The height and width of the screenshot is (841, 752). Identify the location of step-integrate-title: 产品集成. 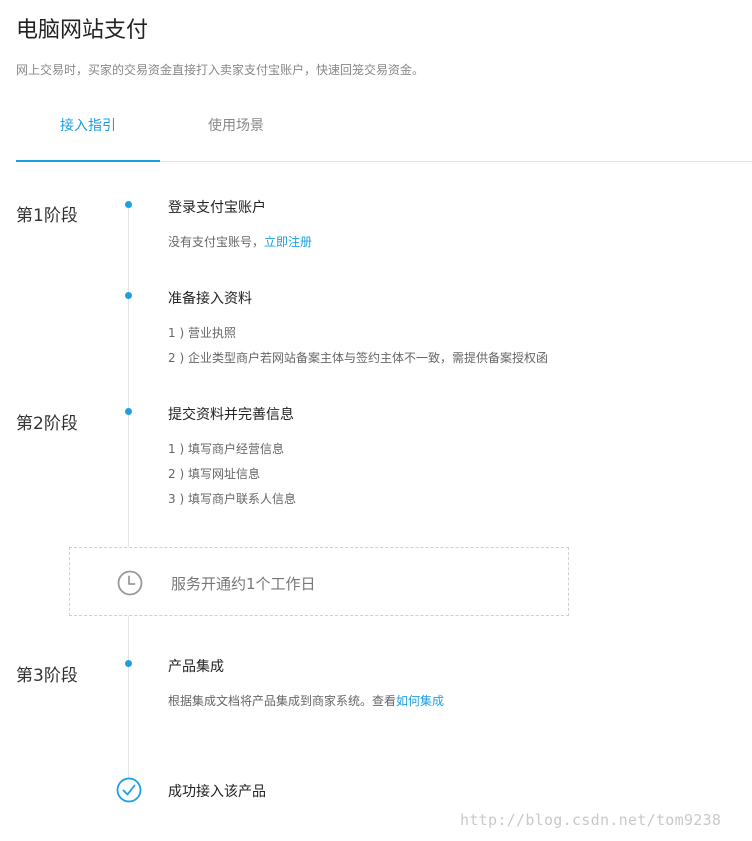
(196, 667).